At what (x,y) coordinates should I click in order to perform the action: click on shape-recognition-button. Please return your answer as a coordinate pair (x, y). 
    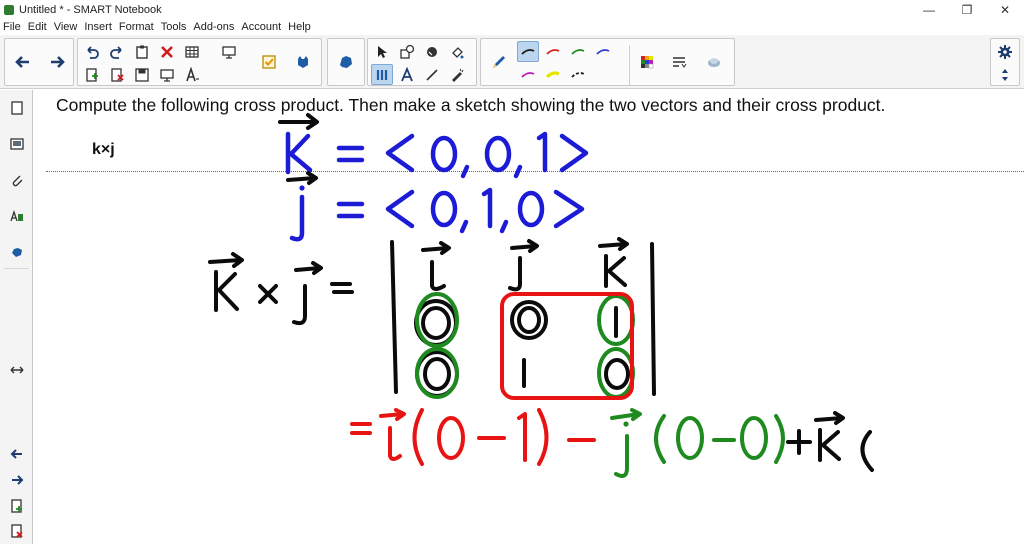
    Looking at the image, I should click on (346, 62).